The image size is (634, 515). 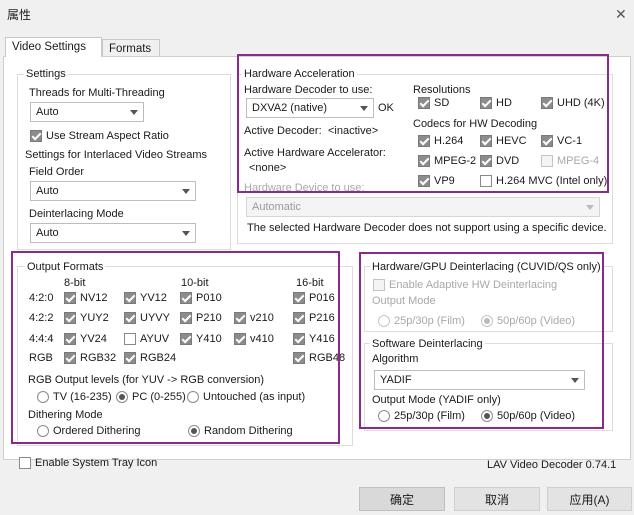 What do you see at coordinates (76, 214) in the screenshot?
I see `deinterlacing-mode-label: Deinterlacing Mode` at bounding box center [76, 214].